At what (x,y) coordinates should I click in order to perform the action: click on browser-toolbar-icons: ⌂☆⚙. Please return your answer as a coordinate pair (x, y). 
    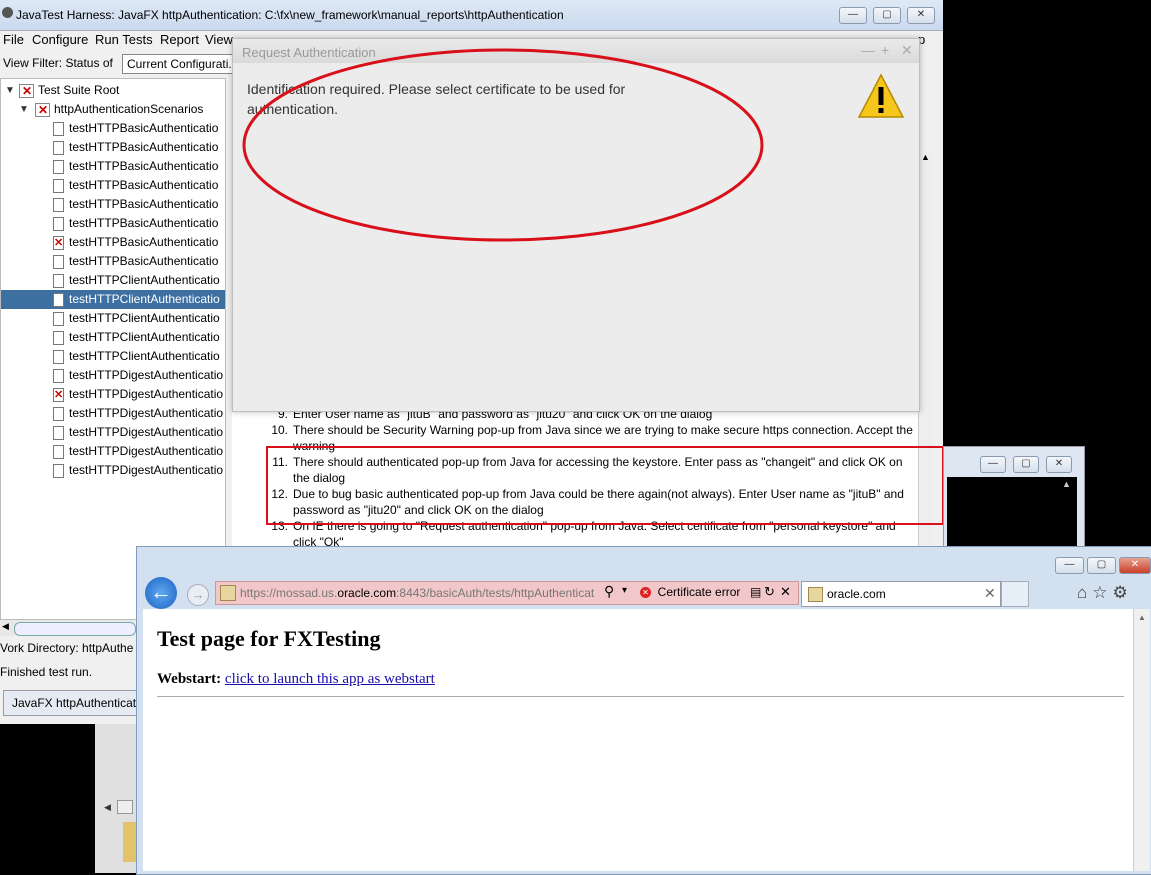
    Looking at the image, I should click on (1105, 593).